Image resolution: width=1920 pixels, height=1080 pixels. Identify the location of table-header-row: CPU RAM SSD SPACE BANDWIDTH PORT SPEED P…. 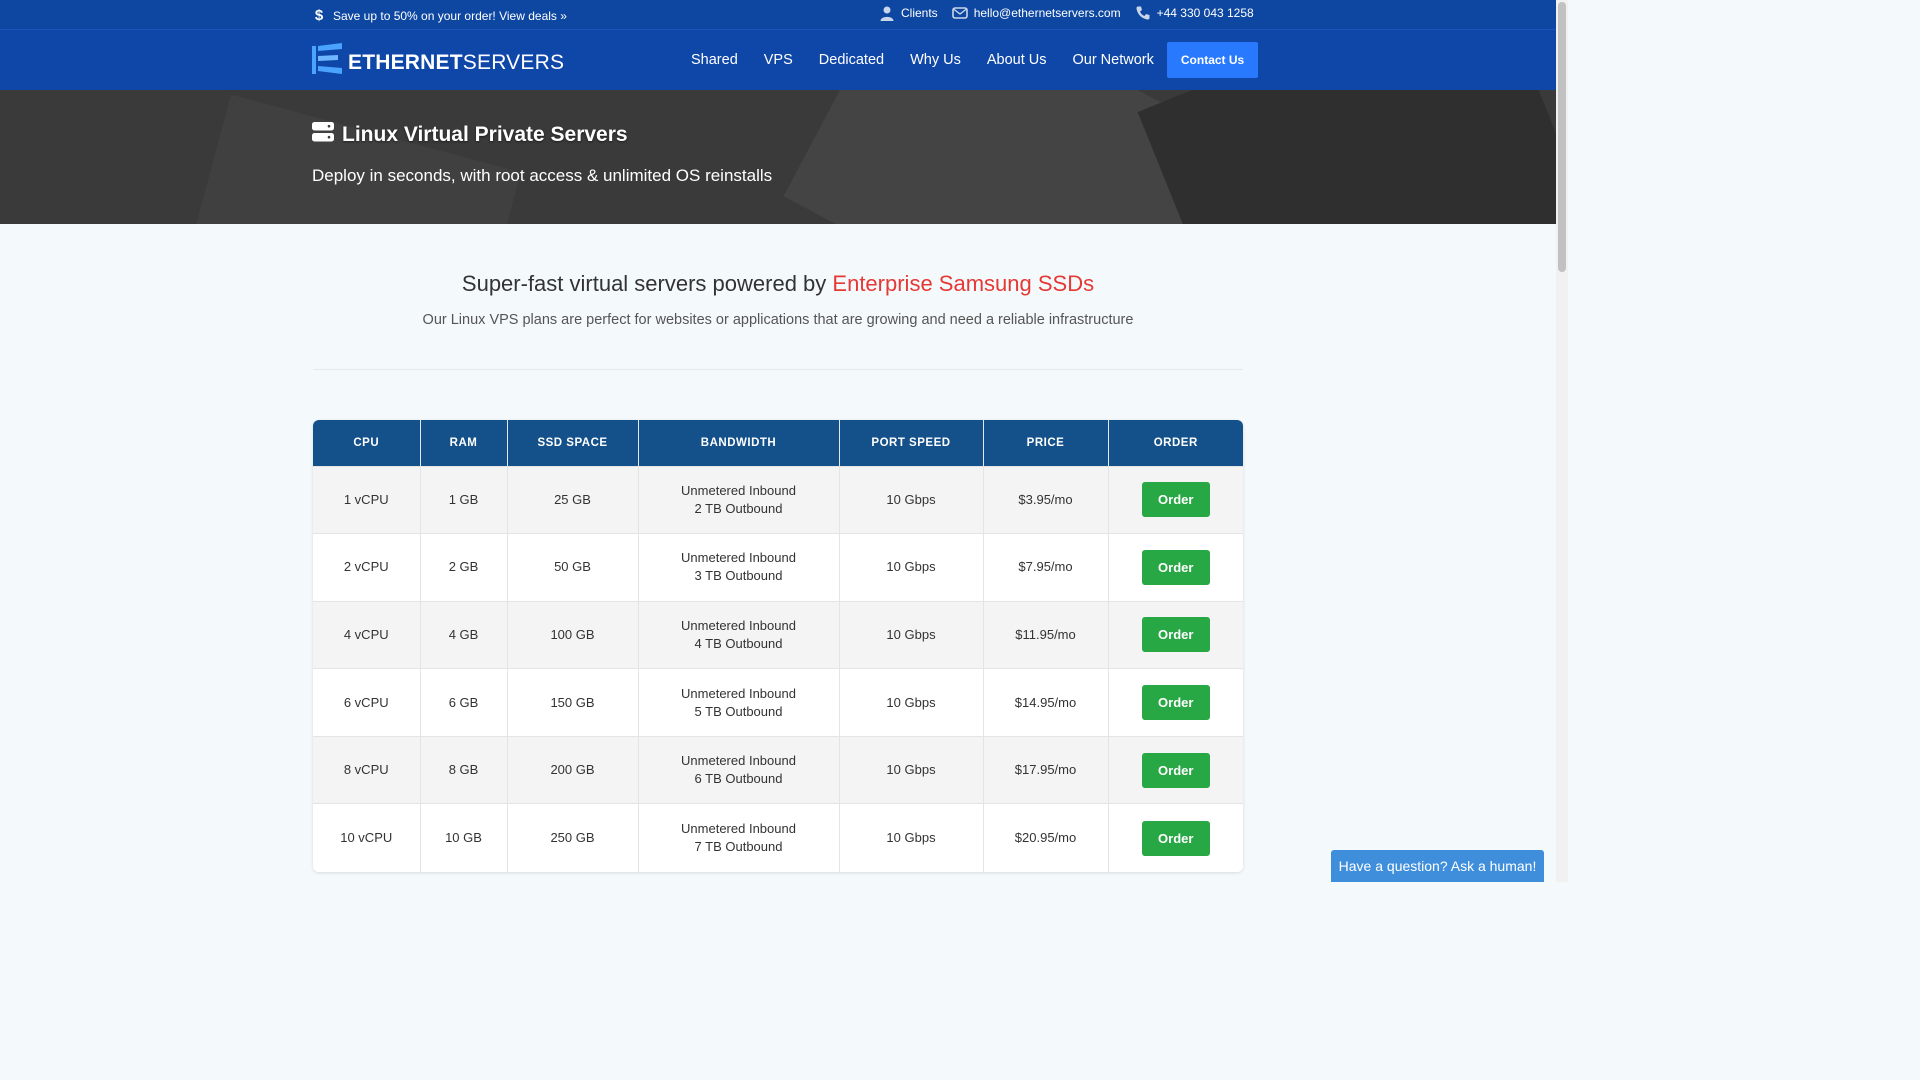
(778, 443).